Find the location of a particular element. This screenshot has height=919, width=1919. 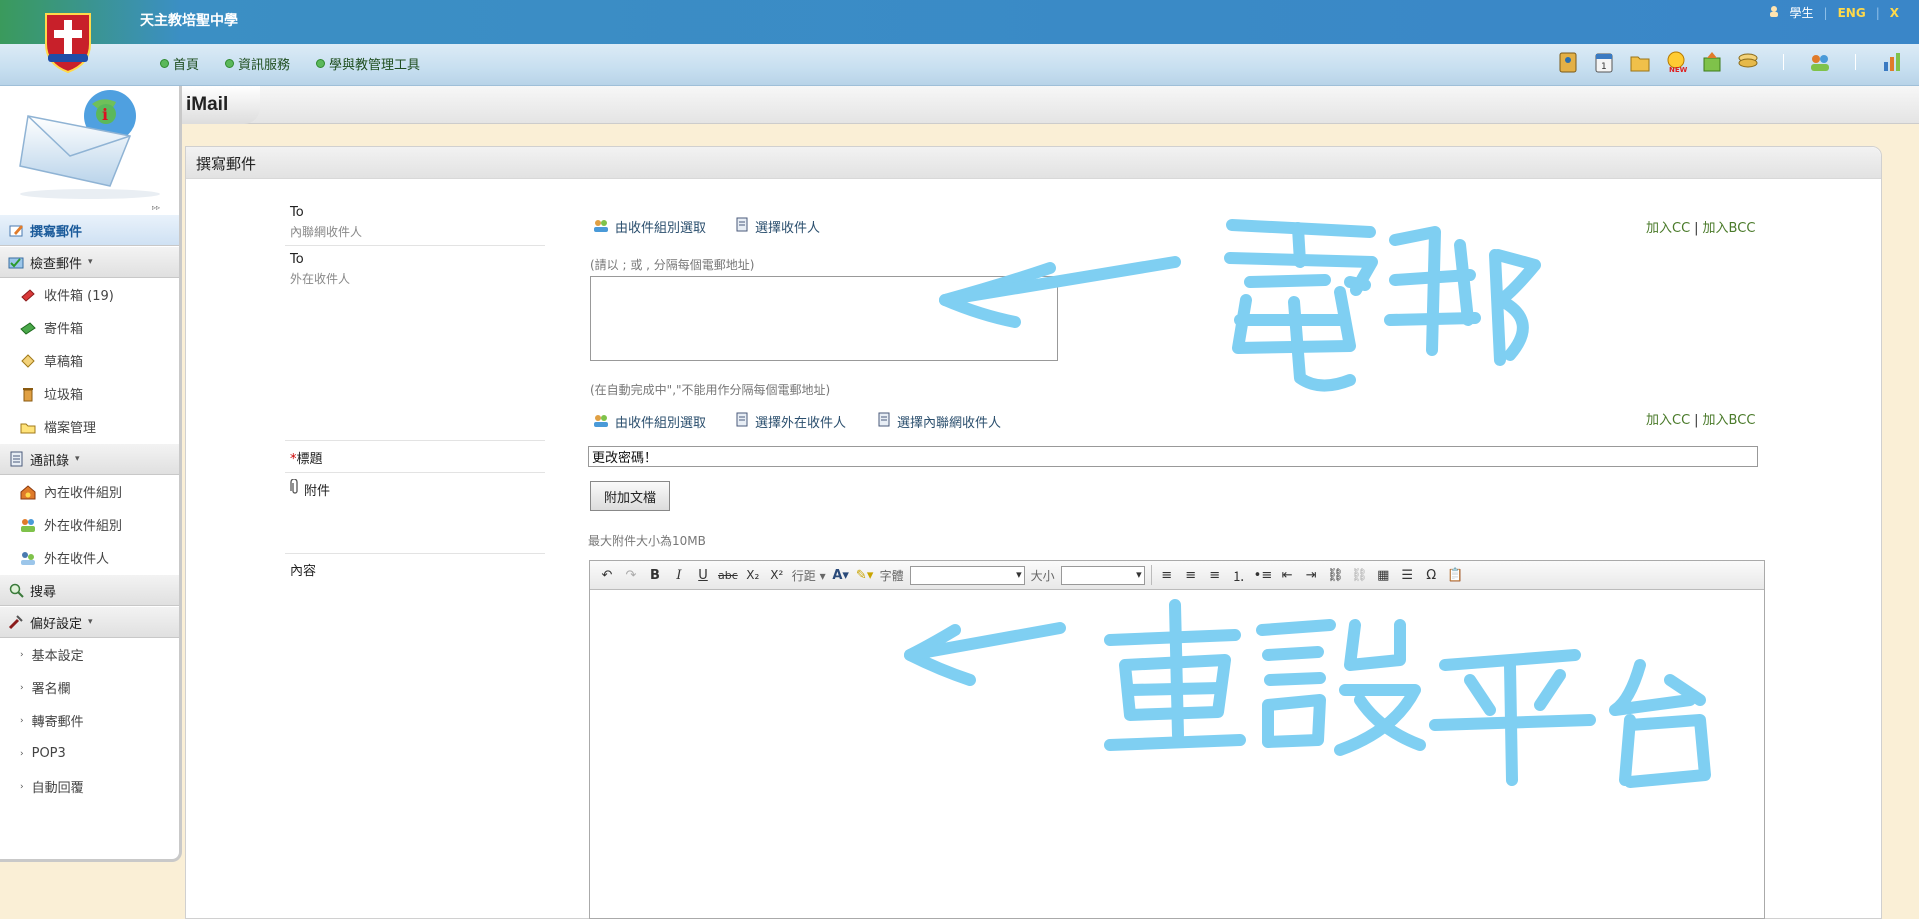

content-label: 內容 is located at coordinates (303, 571).